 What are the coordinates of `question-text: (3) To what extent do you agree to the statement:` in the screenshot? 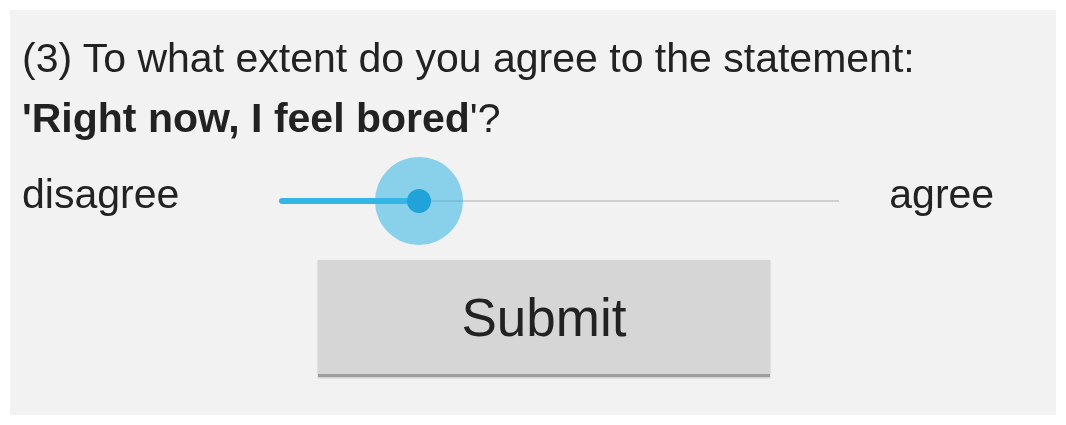 It's located at (469, 58).